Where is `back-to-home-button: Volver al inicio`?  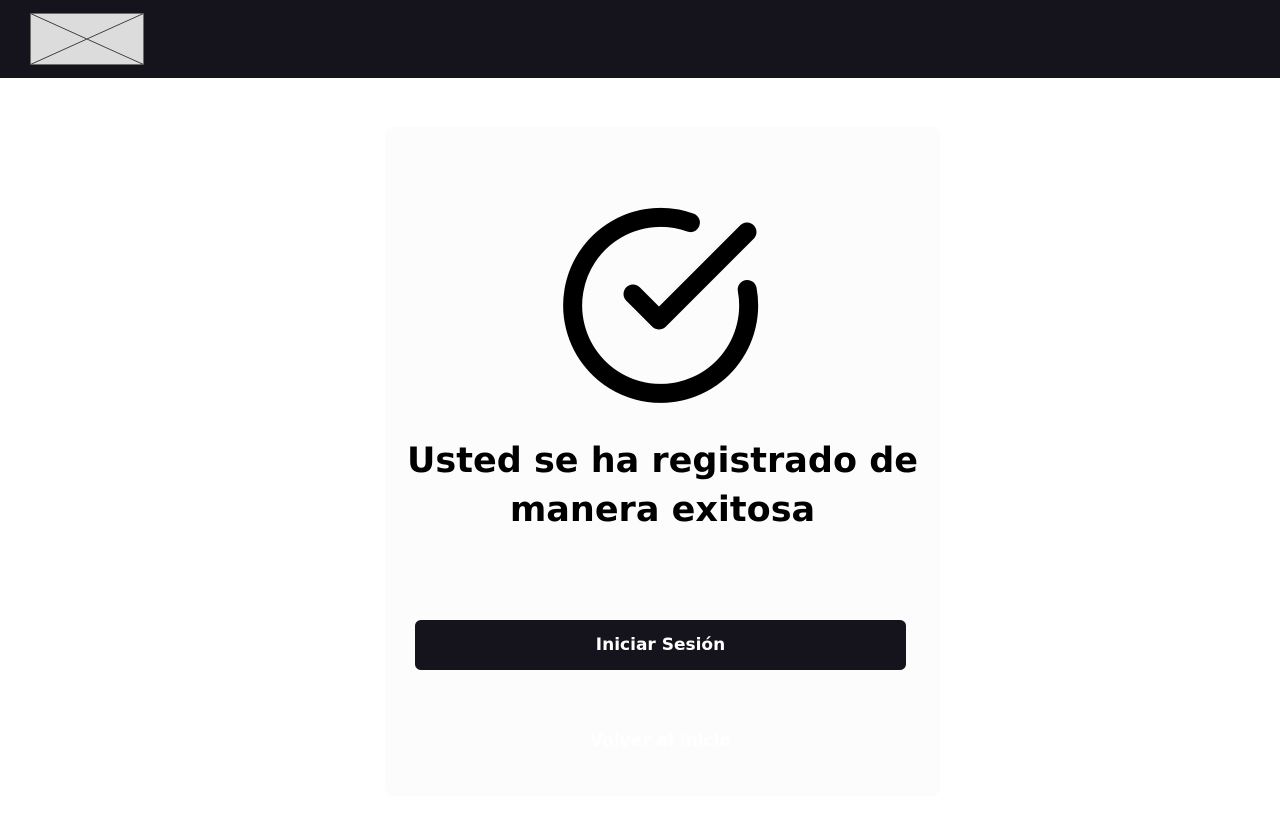 back-to-home-button: Volver al inicio is located at coordinates (660, 741).